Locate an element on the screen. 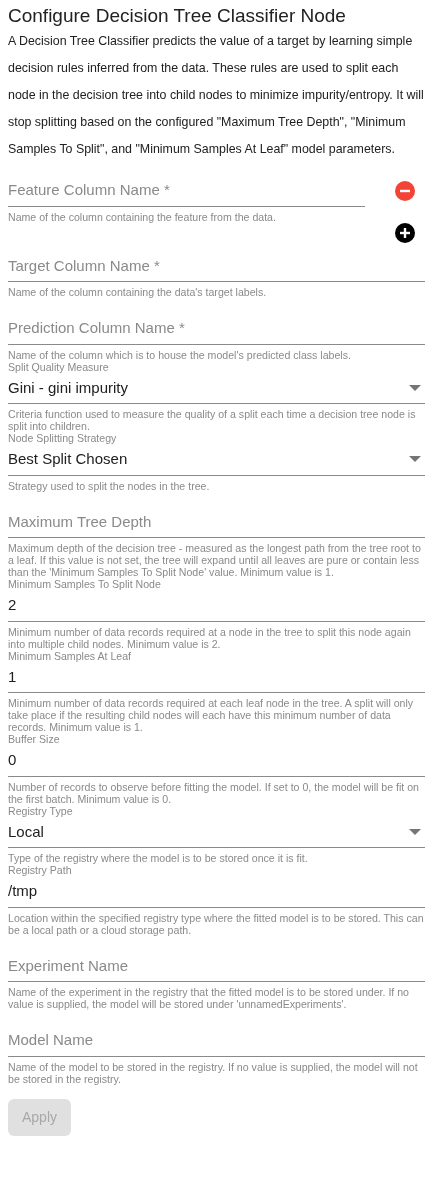 The height and width of the screenshot is (1180, 436). input-field: Target Column Name * is located at coordinates (216, 266).